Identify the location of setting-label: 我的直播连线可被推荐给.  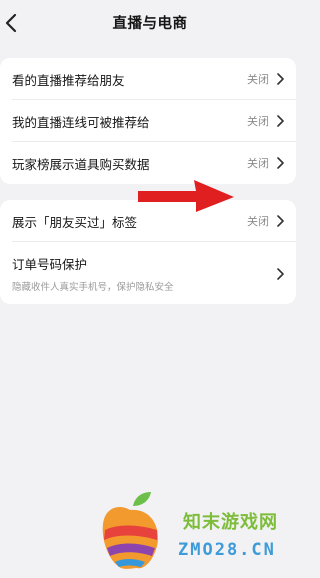
(81, 122).